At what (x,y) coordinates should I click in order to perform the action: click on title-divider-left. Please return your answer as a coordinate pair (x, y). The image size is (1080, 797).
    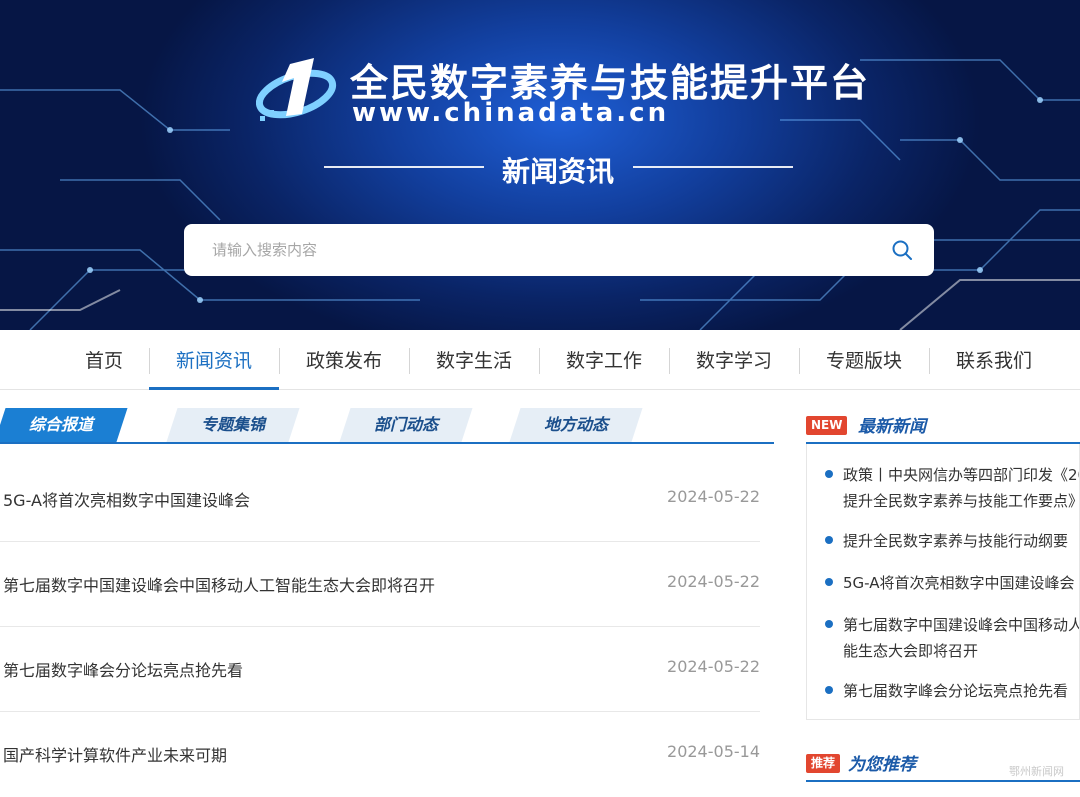
    Looking at the image, I should click on (404, 167).